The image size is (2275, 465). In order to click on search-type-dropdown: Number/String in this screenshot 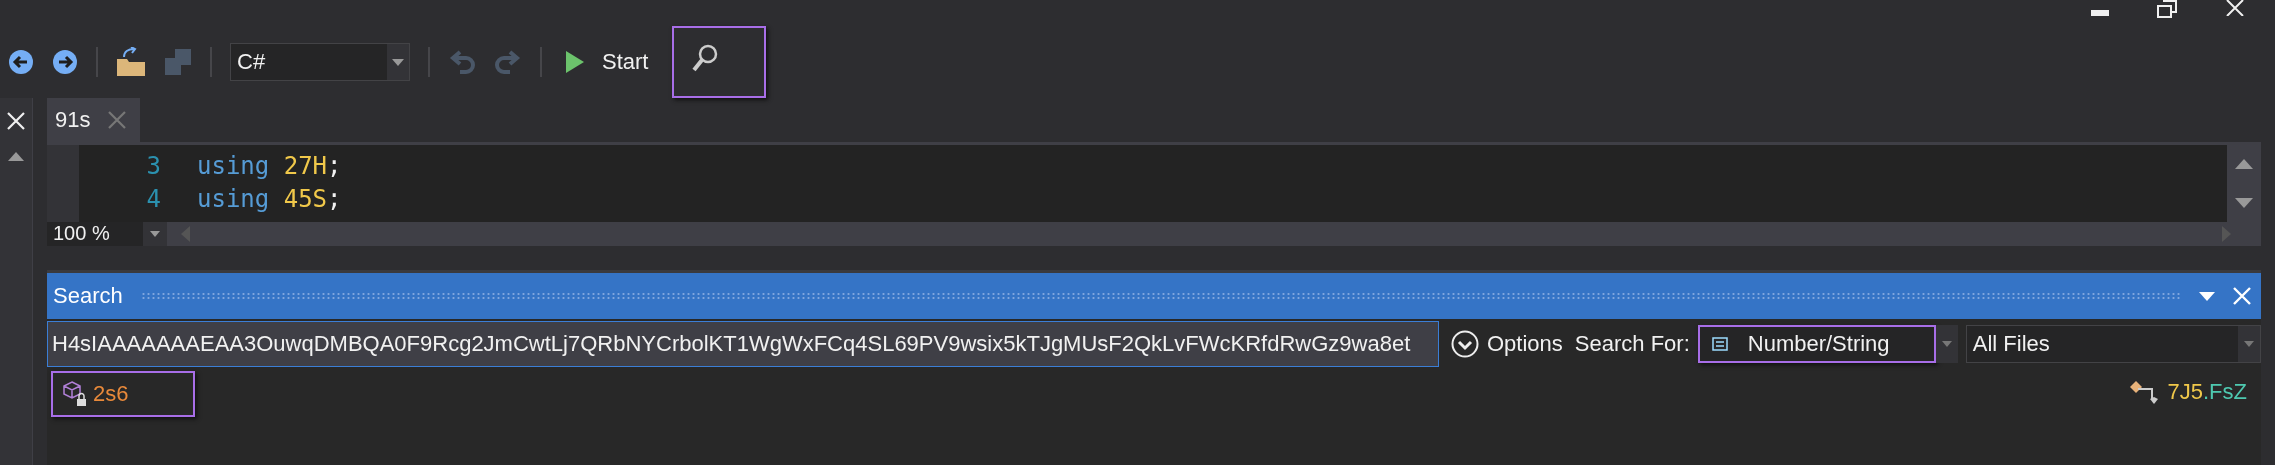, I will do `click(1816, 344)`.